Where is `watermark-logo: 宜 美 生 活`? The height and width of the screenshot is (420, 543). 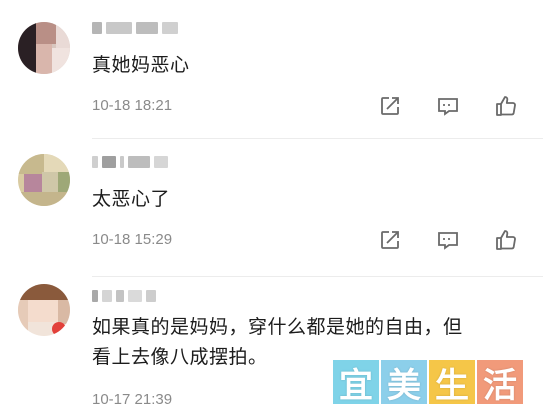 watermark-logo: 宜 美 生 活 is located at coordinates (428, 383).